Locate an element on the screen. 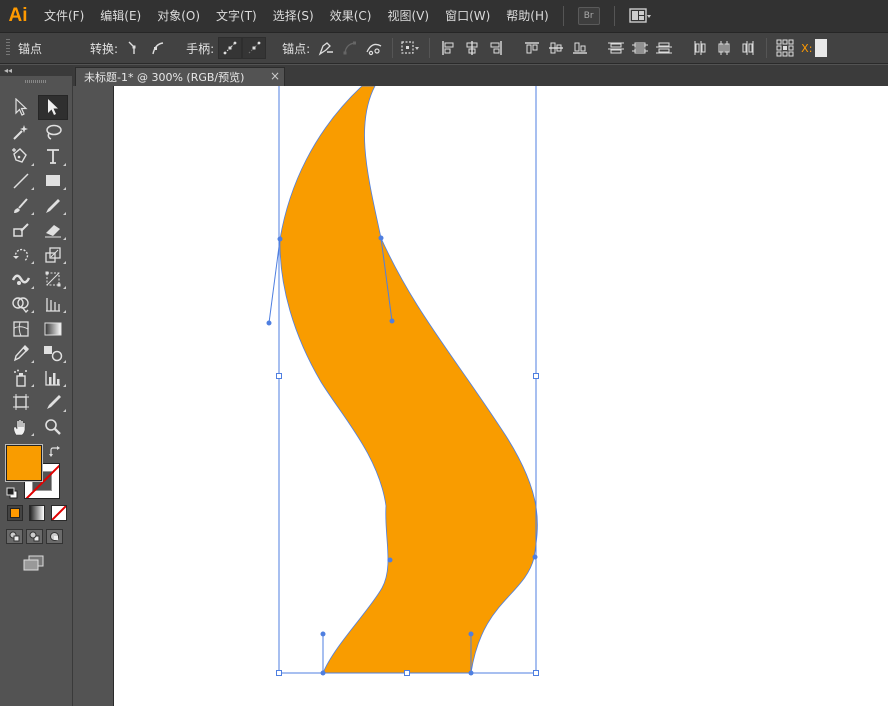 The height and width of the screenshot is (706, 888). none-mode-icon is located at coordinates (59, 513).